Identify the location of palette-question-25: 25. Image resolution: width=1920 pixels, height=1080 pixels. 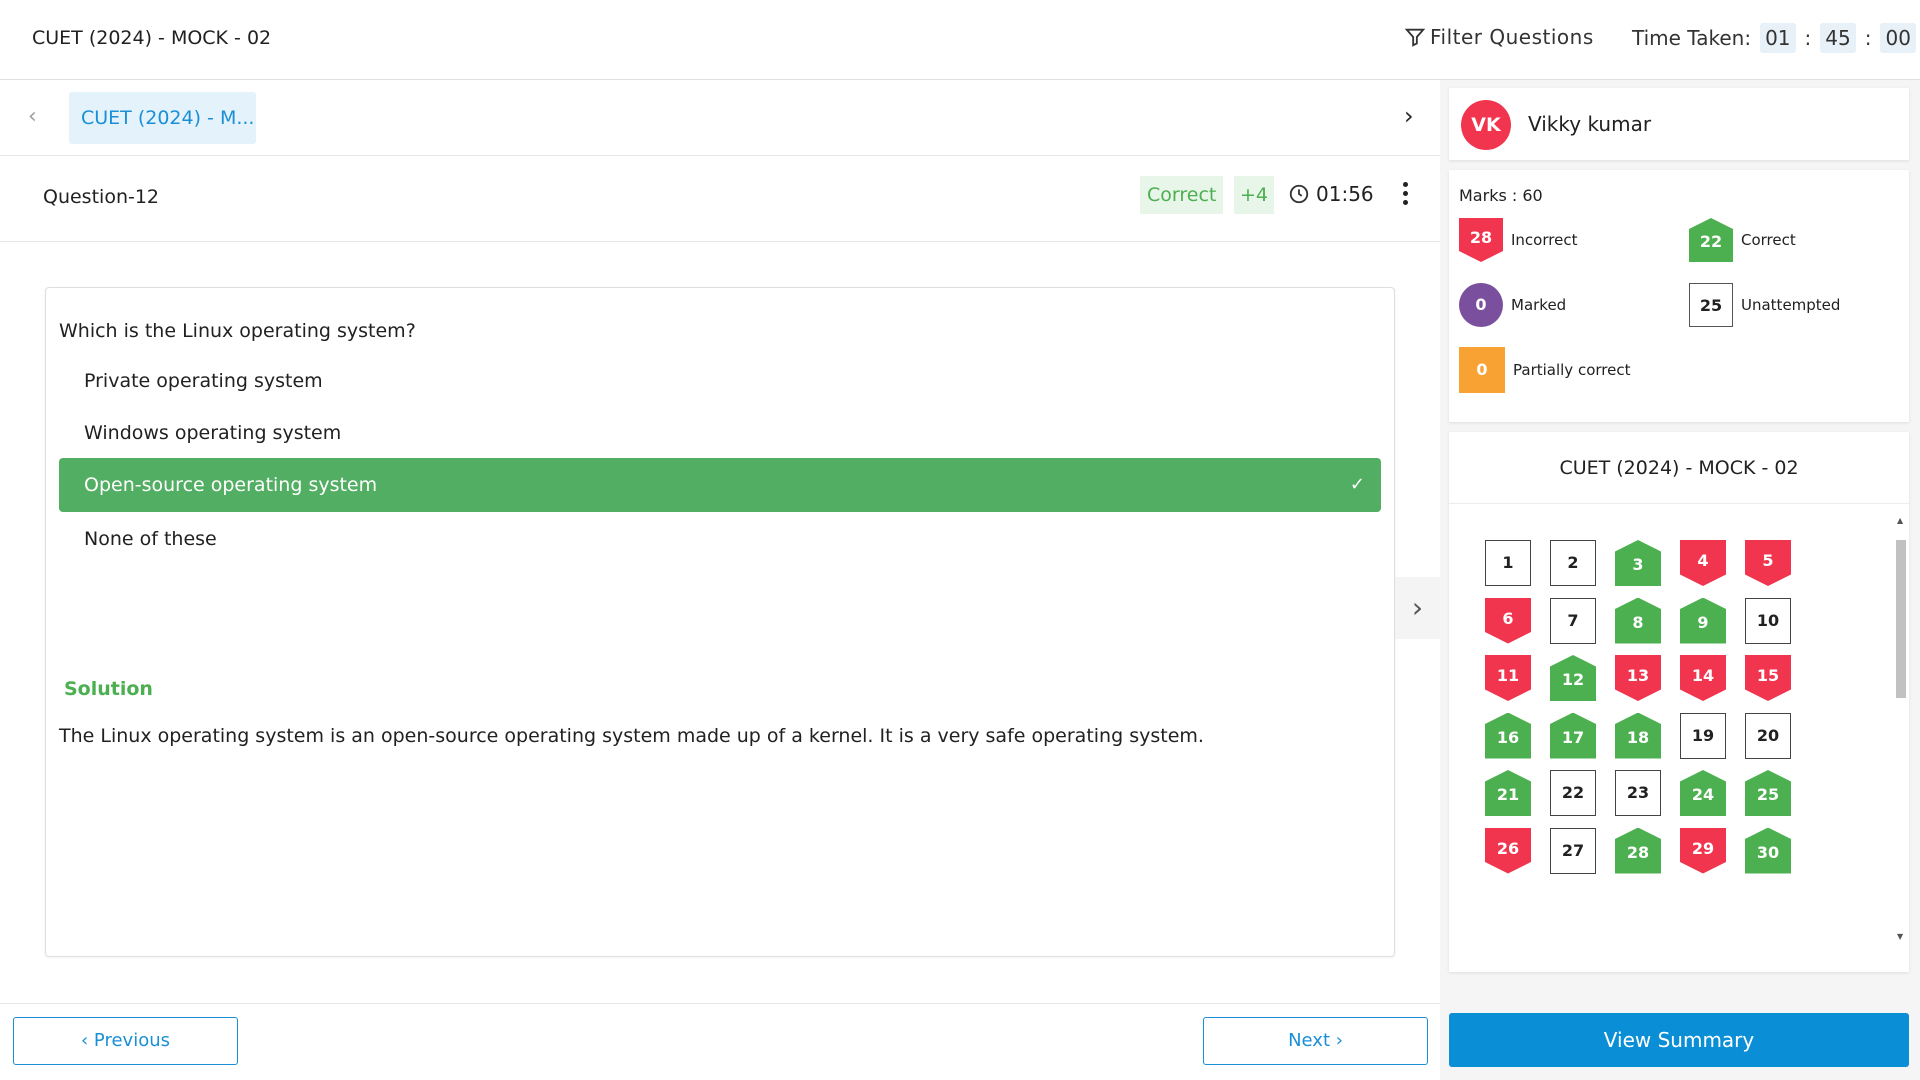
(1768, 793).